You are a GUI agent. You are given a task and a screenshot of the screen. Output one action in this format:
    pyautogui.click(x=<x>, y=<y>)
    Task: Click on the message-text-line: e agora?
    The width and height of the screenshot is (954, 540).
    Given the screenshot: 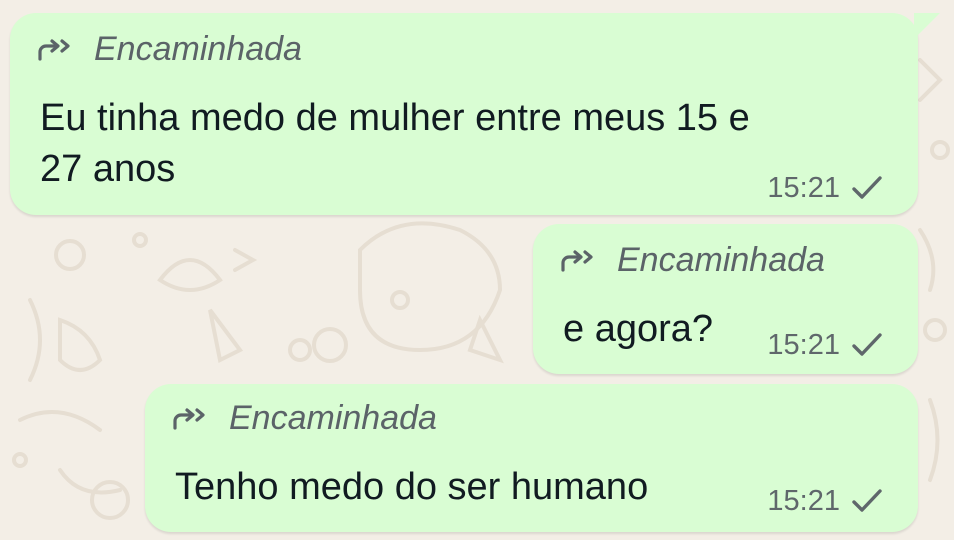 What is the action you would take?
    pyautogui.click(x=638, y=329)
    